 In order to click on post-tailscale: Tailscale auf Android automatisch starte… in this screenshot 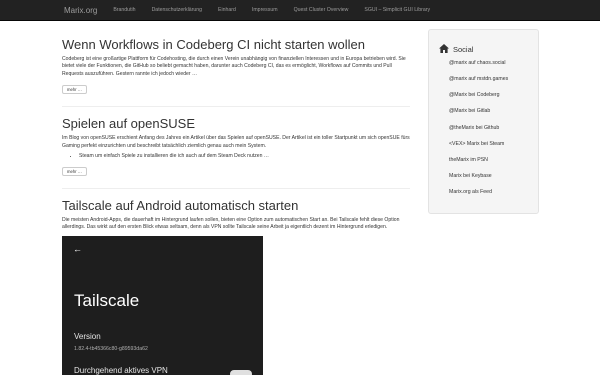, I will do `click(236, 215)`.